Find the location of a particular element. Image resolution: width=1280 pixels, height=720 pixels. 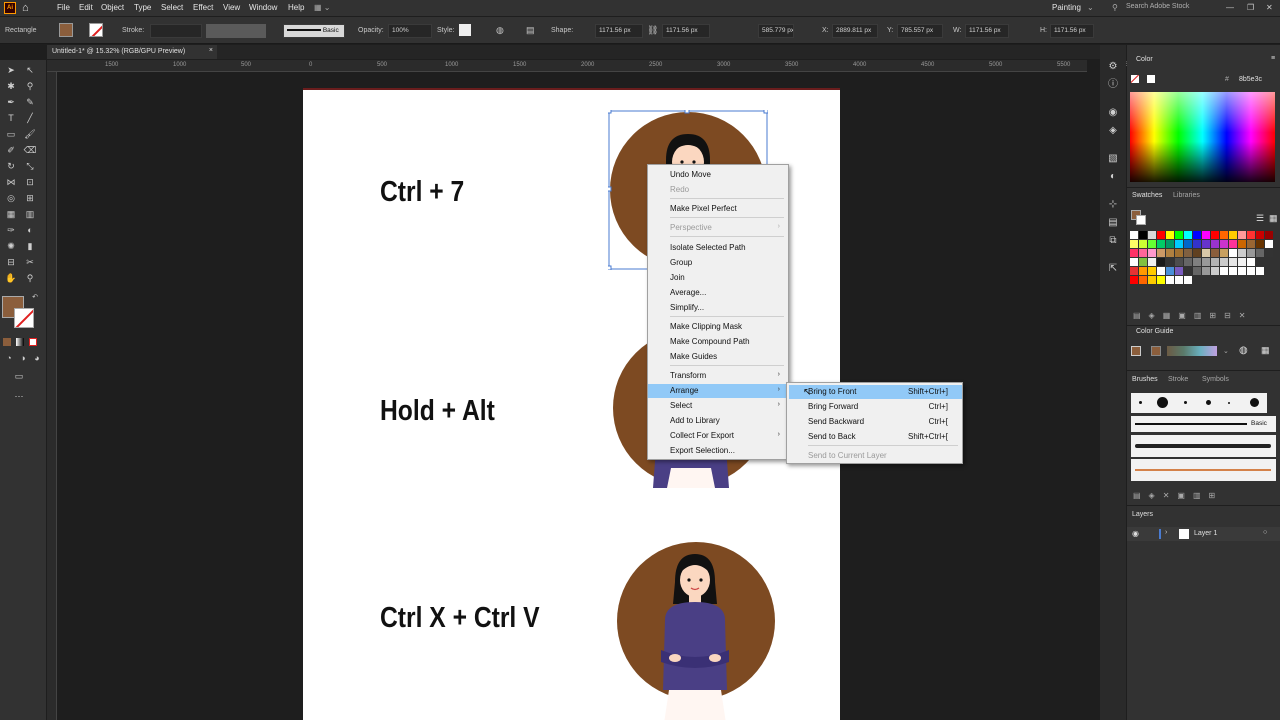

menu-item-send-to-back: Send to Back Shift+Ctrl+[ is located at coordinates (874, 437).